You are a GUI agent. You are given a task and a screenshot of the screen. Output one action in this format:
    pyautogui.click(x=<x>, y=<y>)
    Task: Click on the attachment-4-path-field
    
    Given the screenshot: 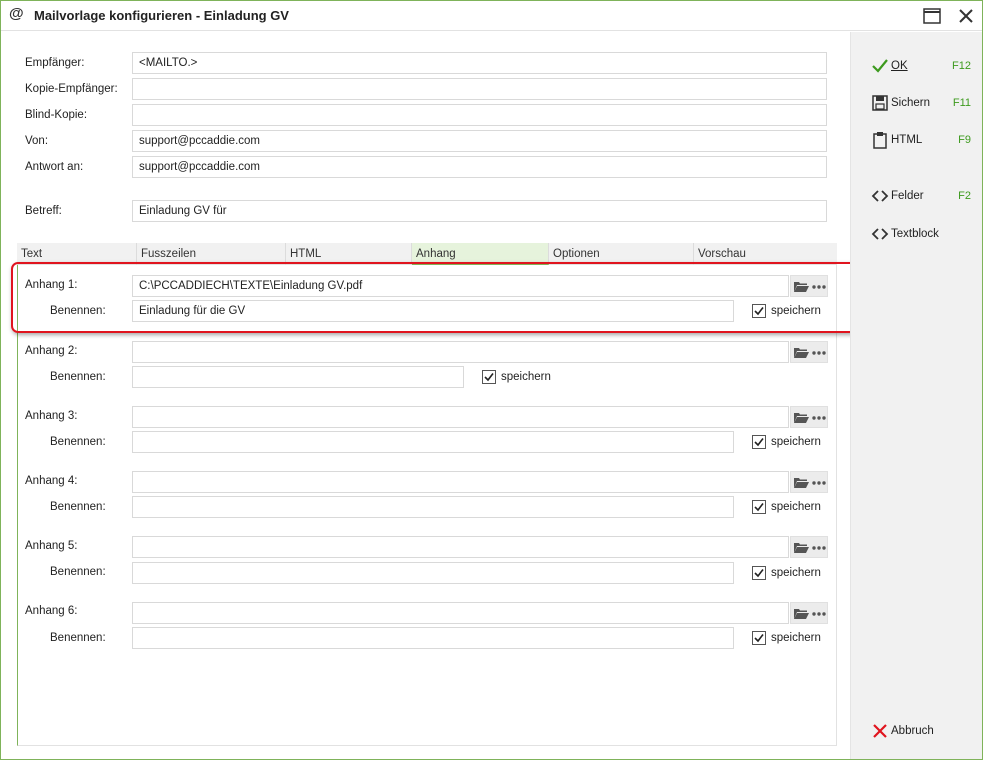 What is the action you would take?
    pyautogui.click(x=460, y=482)
    